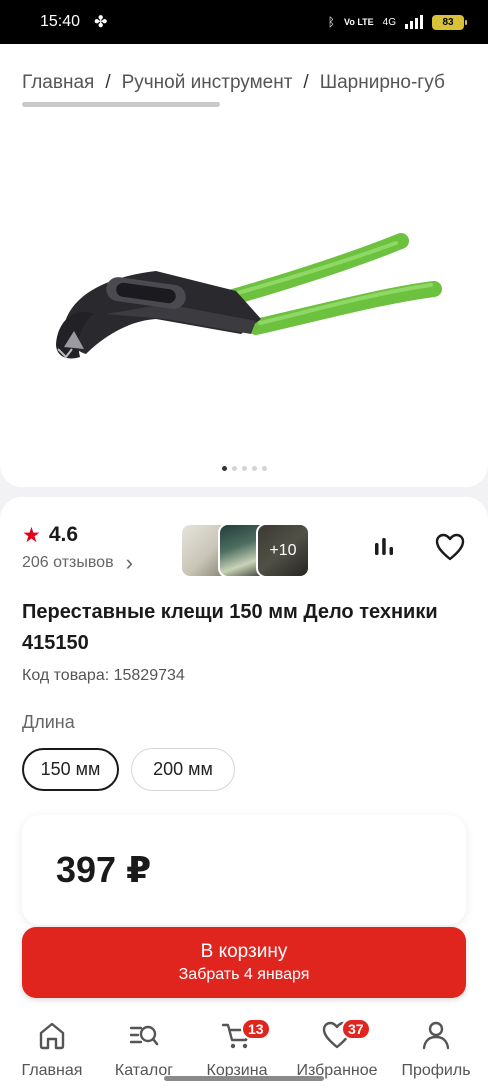  Describe the element at coordinates (31, 535) in the screenshot. I see `star-icon: ★` at that location.